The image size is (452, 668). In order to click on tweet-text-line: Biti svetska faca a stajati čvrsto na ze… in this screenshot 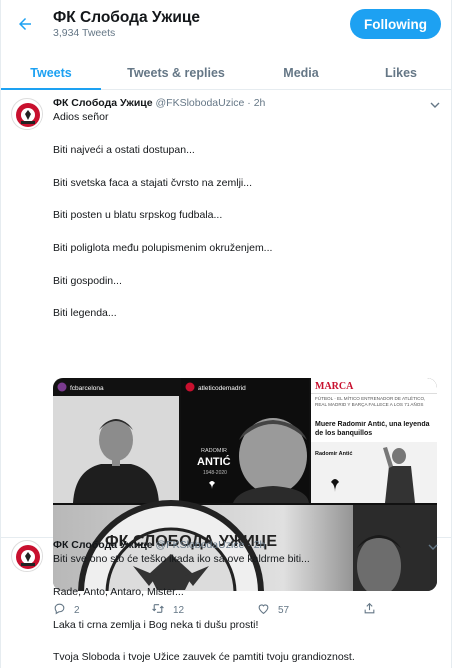, I will do `click(152, 183)`.